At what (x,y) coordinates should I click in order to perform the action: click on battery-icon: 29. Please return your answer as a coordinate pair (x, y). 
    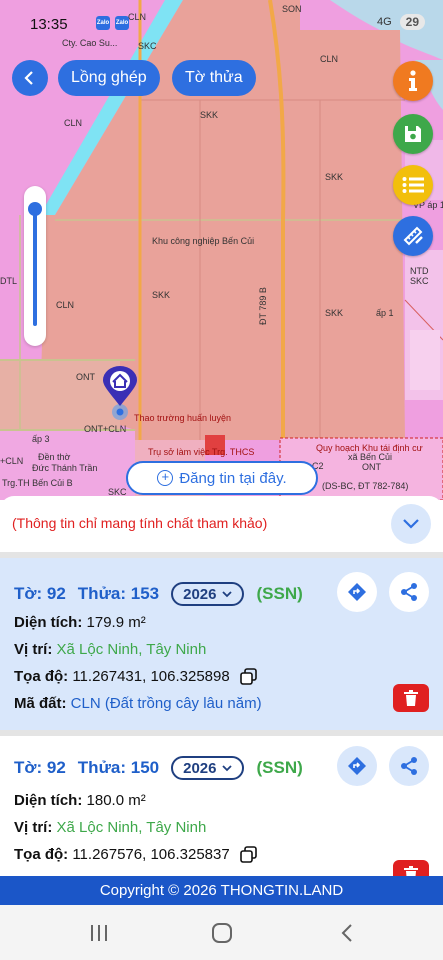
    Looking at the image, I should click on (412, 22).